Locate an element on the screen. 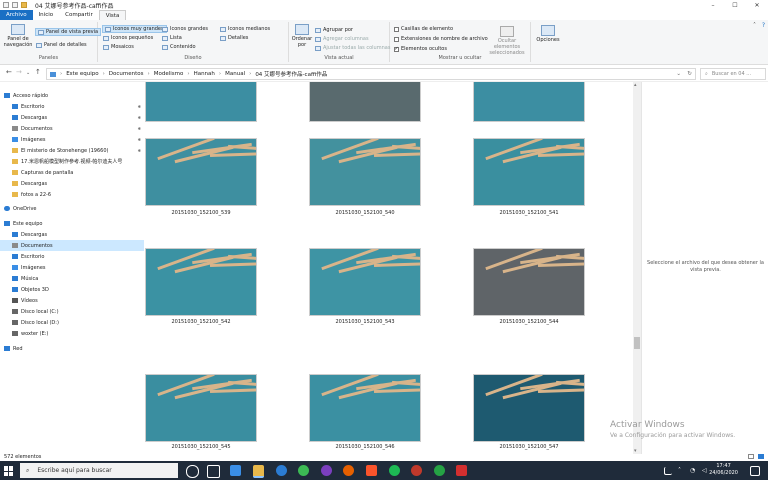  nav-pc-videos: Vídeos is located at coordinates (72, 300).